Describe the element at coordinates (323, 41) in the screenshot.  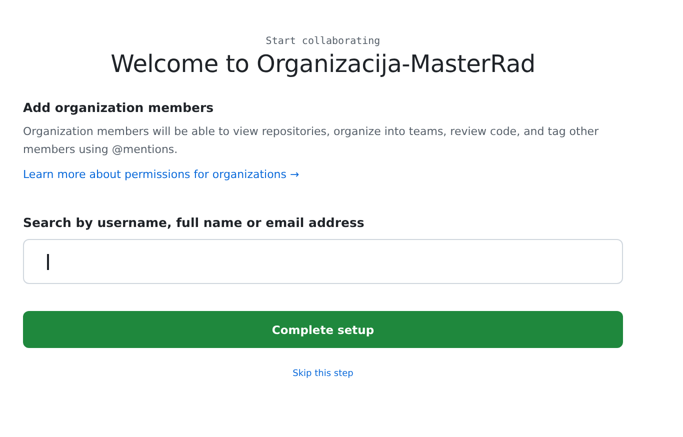
I see `eyebrow-text: Start collaborating` at that location.